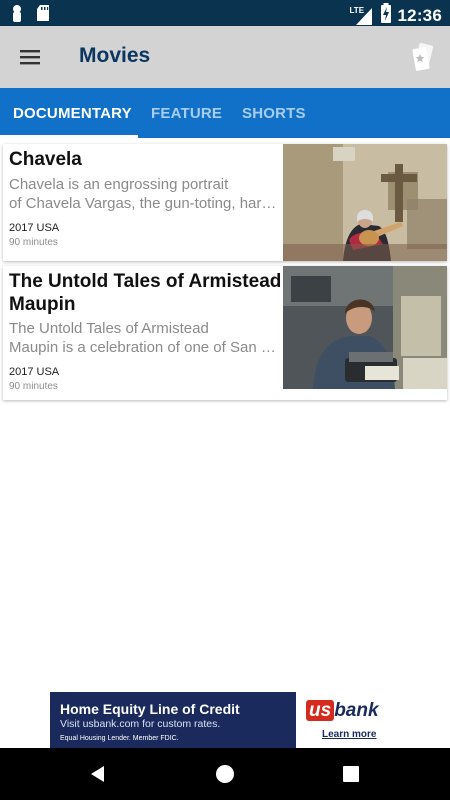 The width and height of the screenshot is (450, 800). What do you see at coordinates (225, 57) in the screenshot?
I see `app-bar: Movies` at bounding box center [225, 57].